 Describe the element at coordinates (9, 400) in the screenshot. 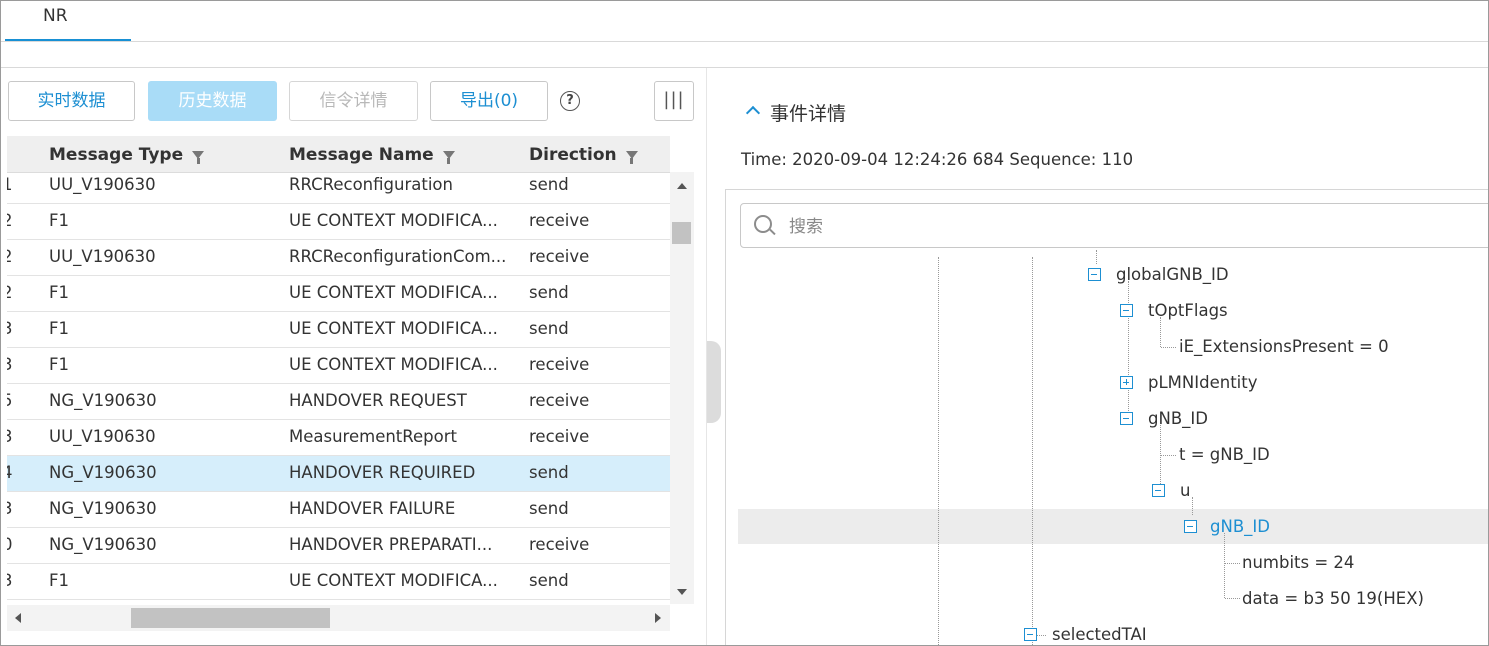

I see `cell-index: 5` at that location.